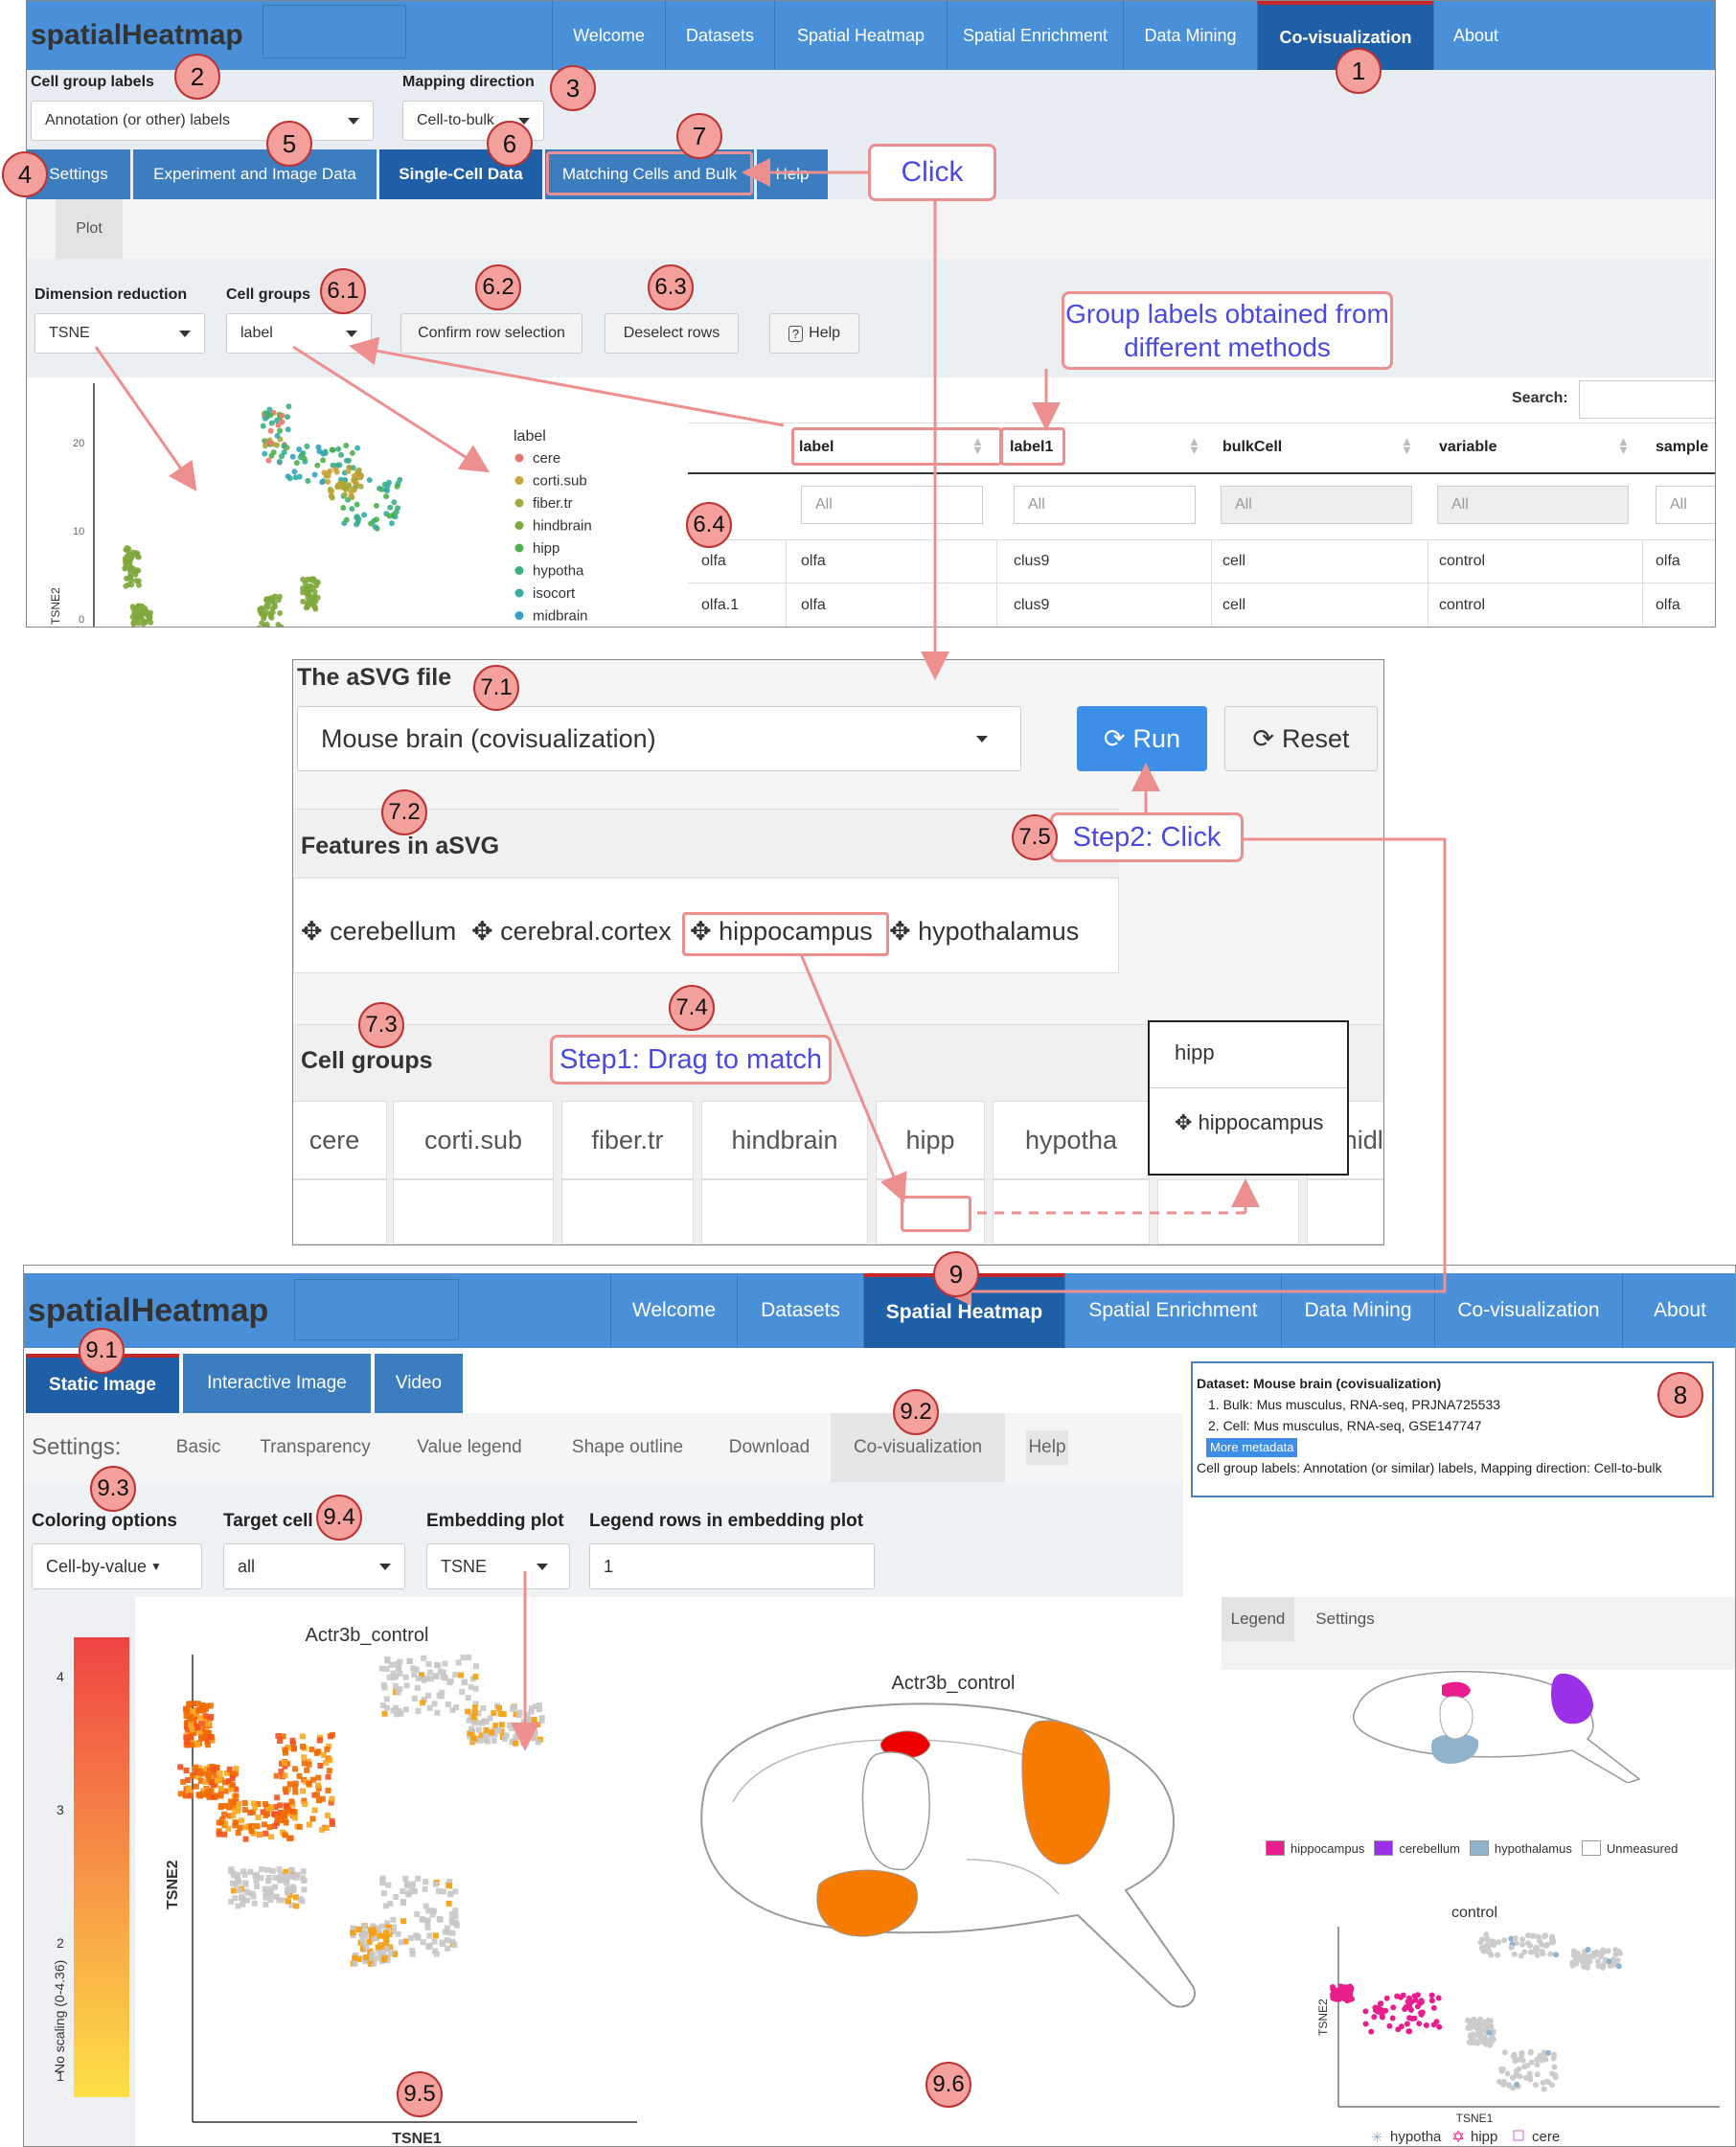 Image resolution: width=1736 pixels, height=2147 pixels. Describe the element at coordinates (1252, 1447) in the screenshot. I see `more-metadata-button: More metadata` at that location.